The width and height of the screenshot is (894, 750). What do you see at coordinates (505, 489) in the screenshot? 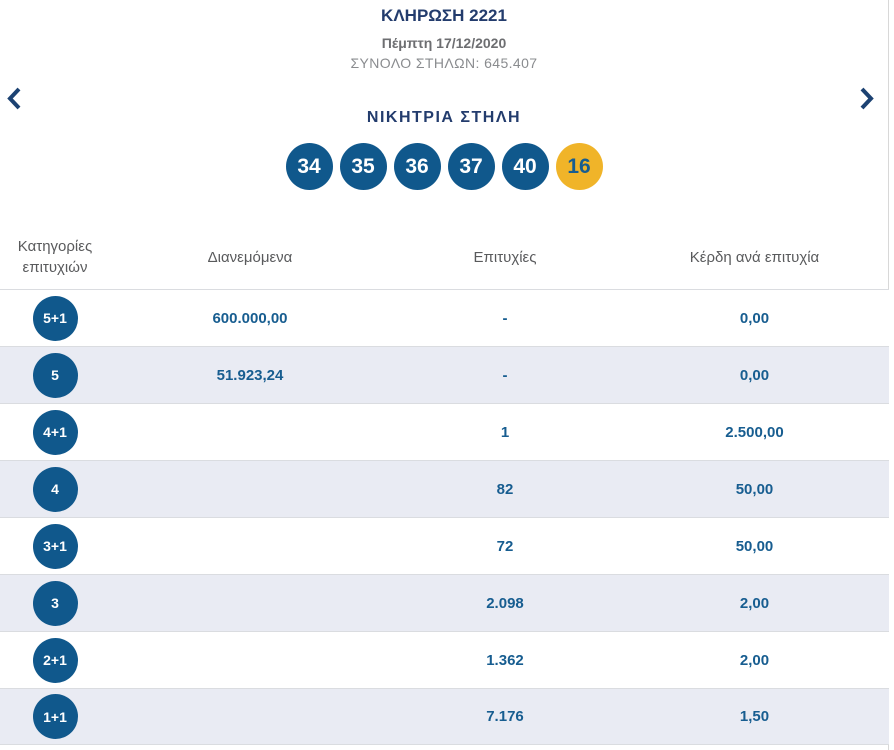
I see `hits-value: 82` at bounding box center [505, 489].